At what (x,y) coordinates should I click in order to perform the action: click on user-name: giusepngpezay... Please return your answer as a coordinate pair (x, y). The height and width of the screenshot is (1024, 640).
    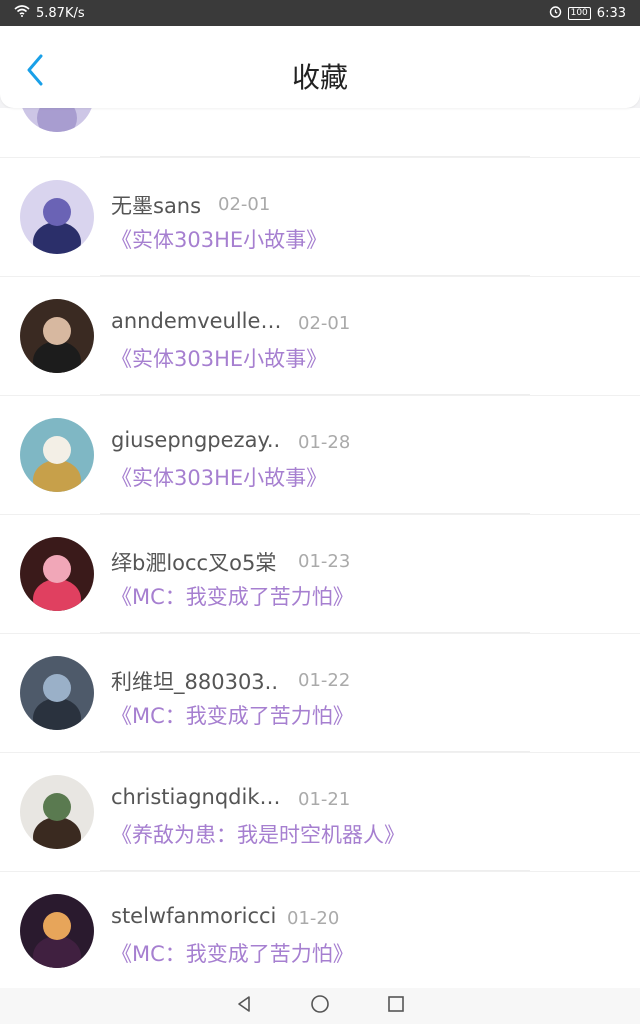
    Looking at the image, I should click on (196, 440).